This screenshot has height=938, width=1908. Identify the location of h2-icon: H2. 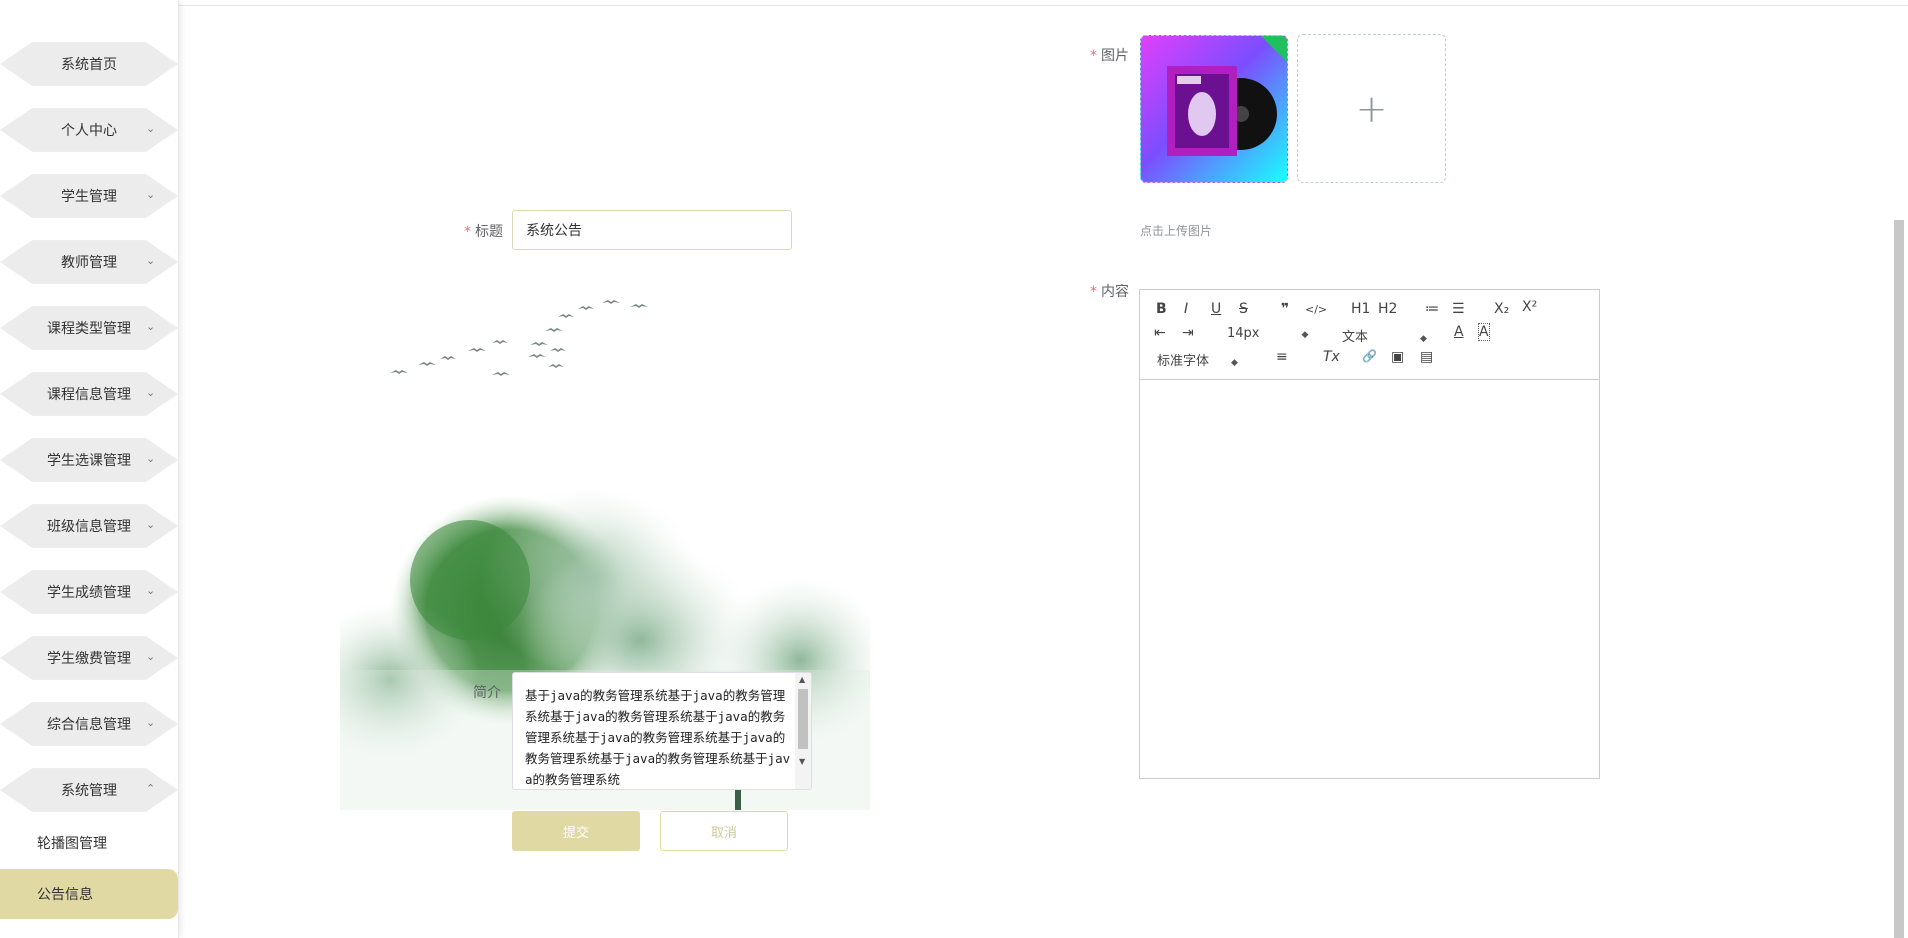
(1387, 309).